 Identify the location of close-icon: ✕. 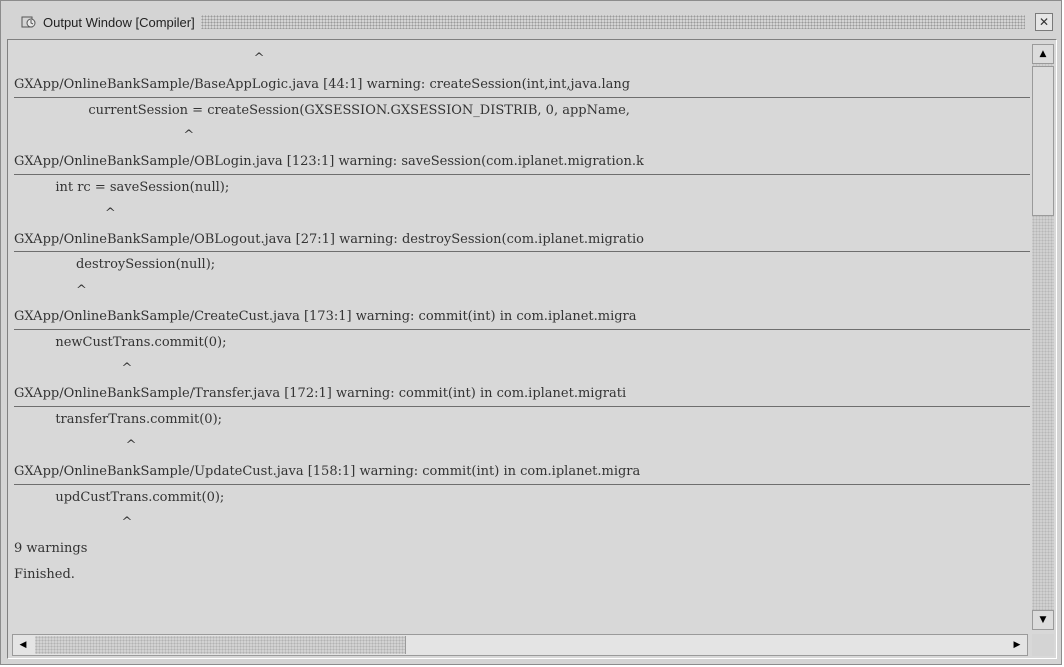
(1044, 22).